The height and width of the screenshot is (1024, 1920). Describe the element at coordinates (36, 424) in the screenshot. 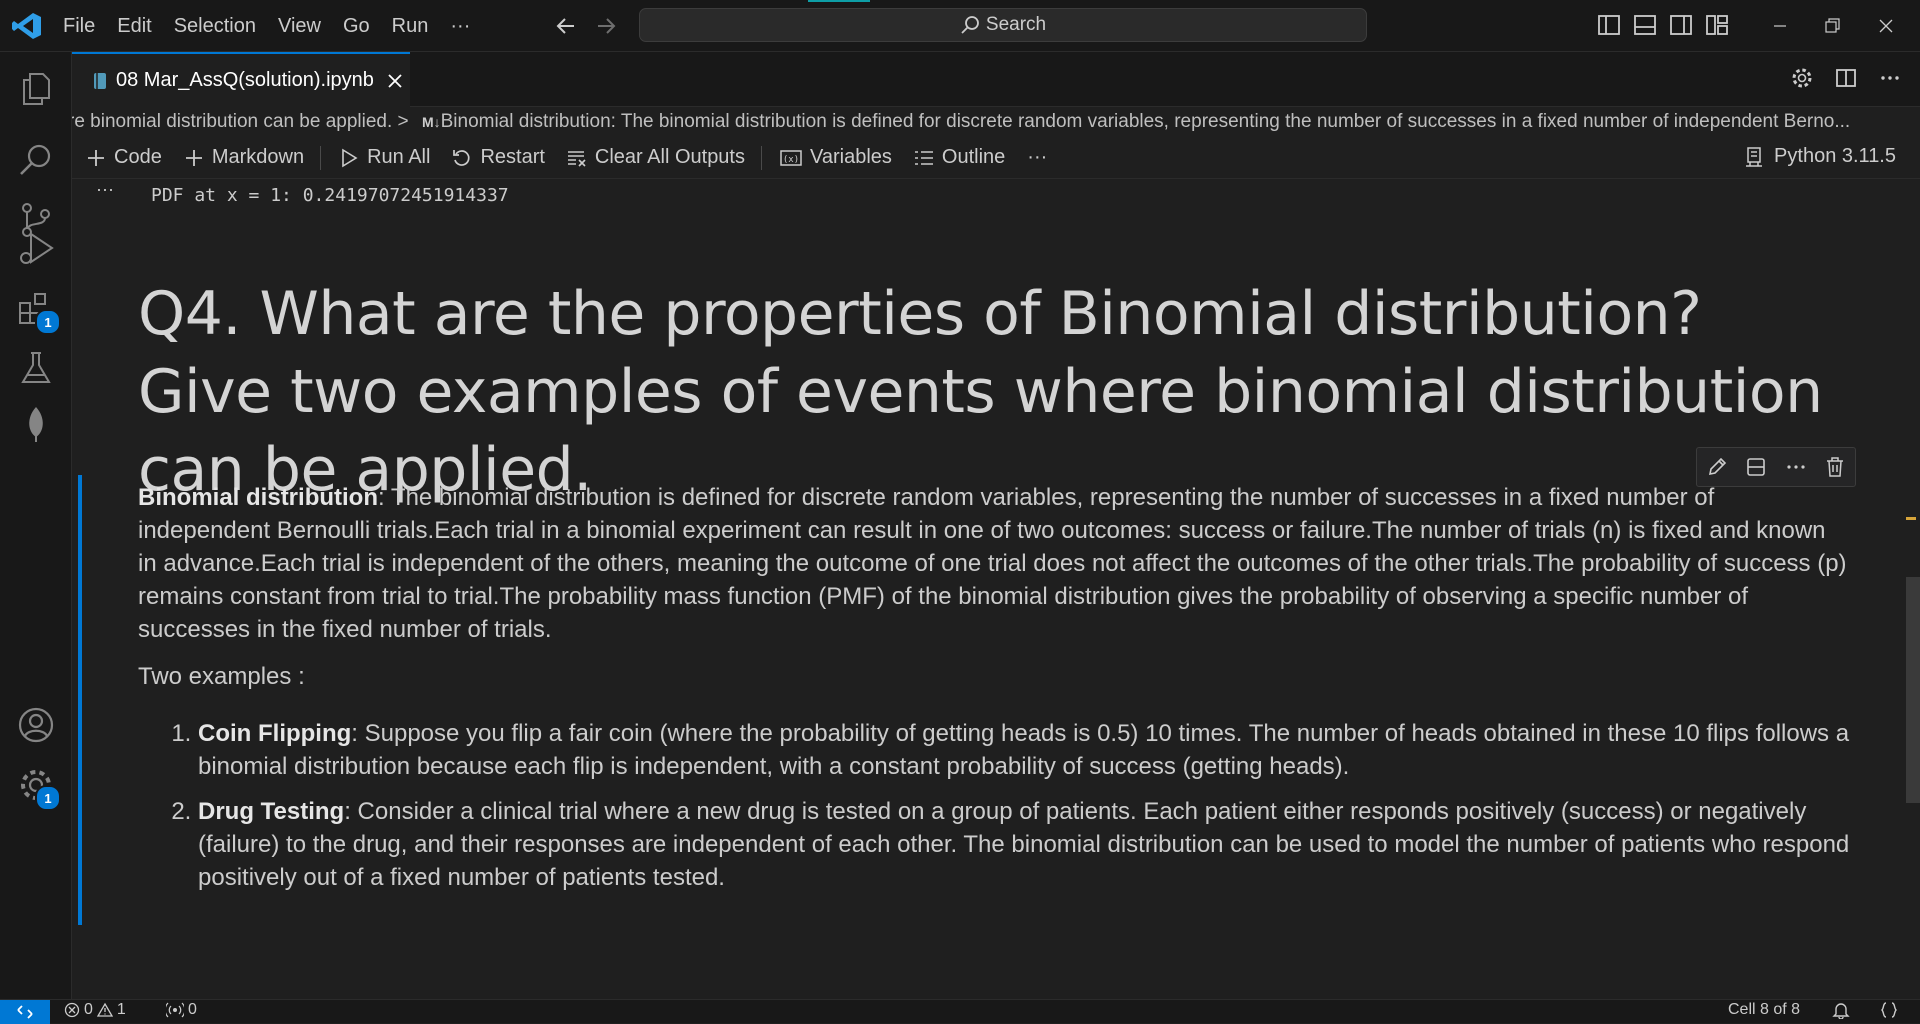

I see `mongodb-leaf-icon` at that location.